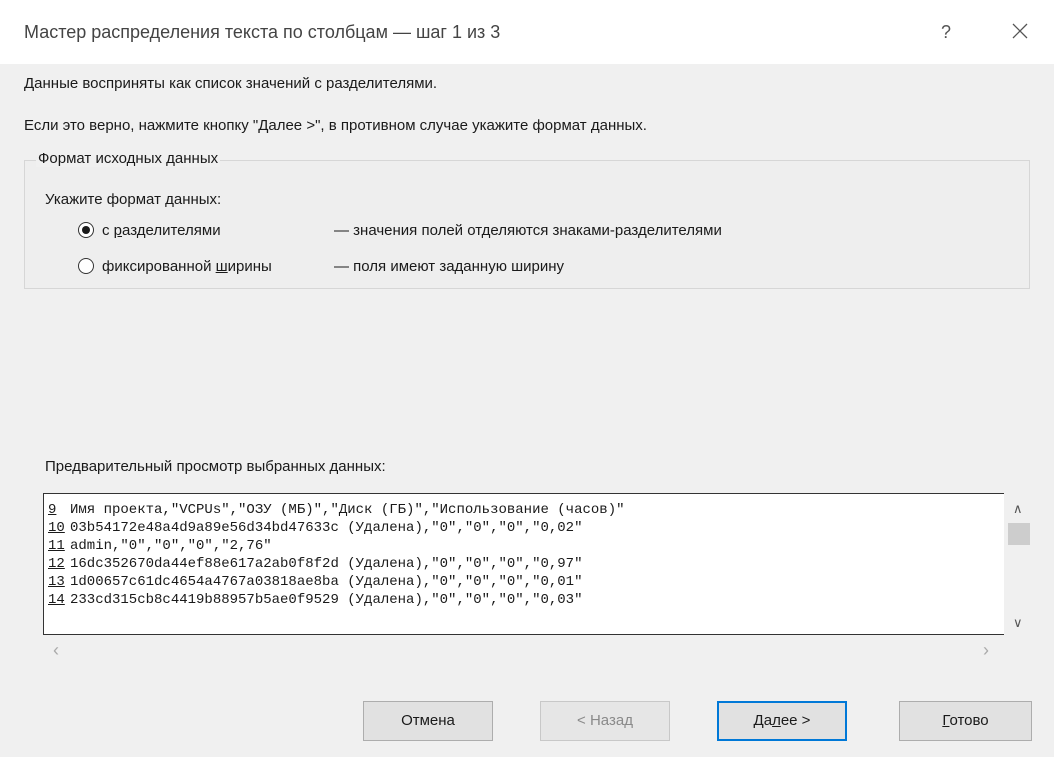 This screenshot has height=757, width=1054. I want to click on format-group-legend: Формат исходных данных, so click(128, 158).